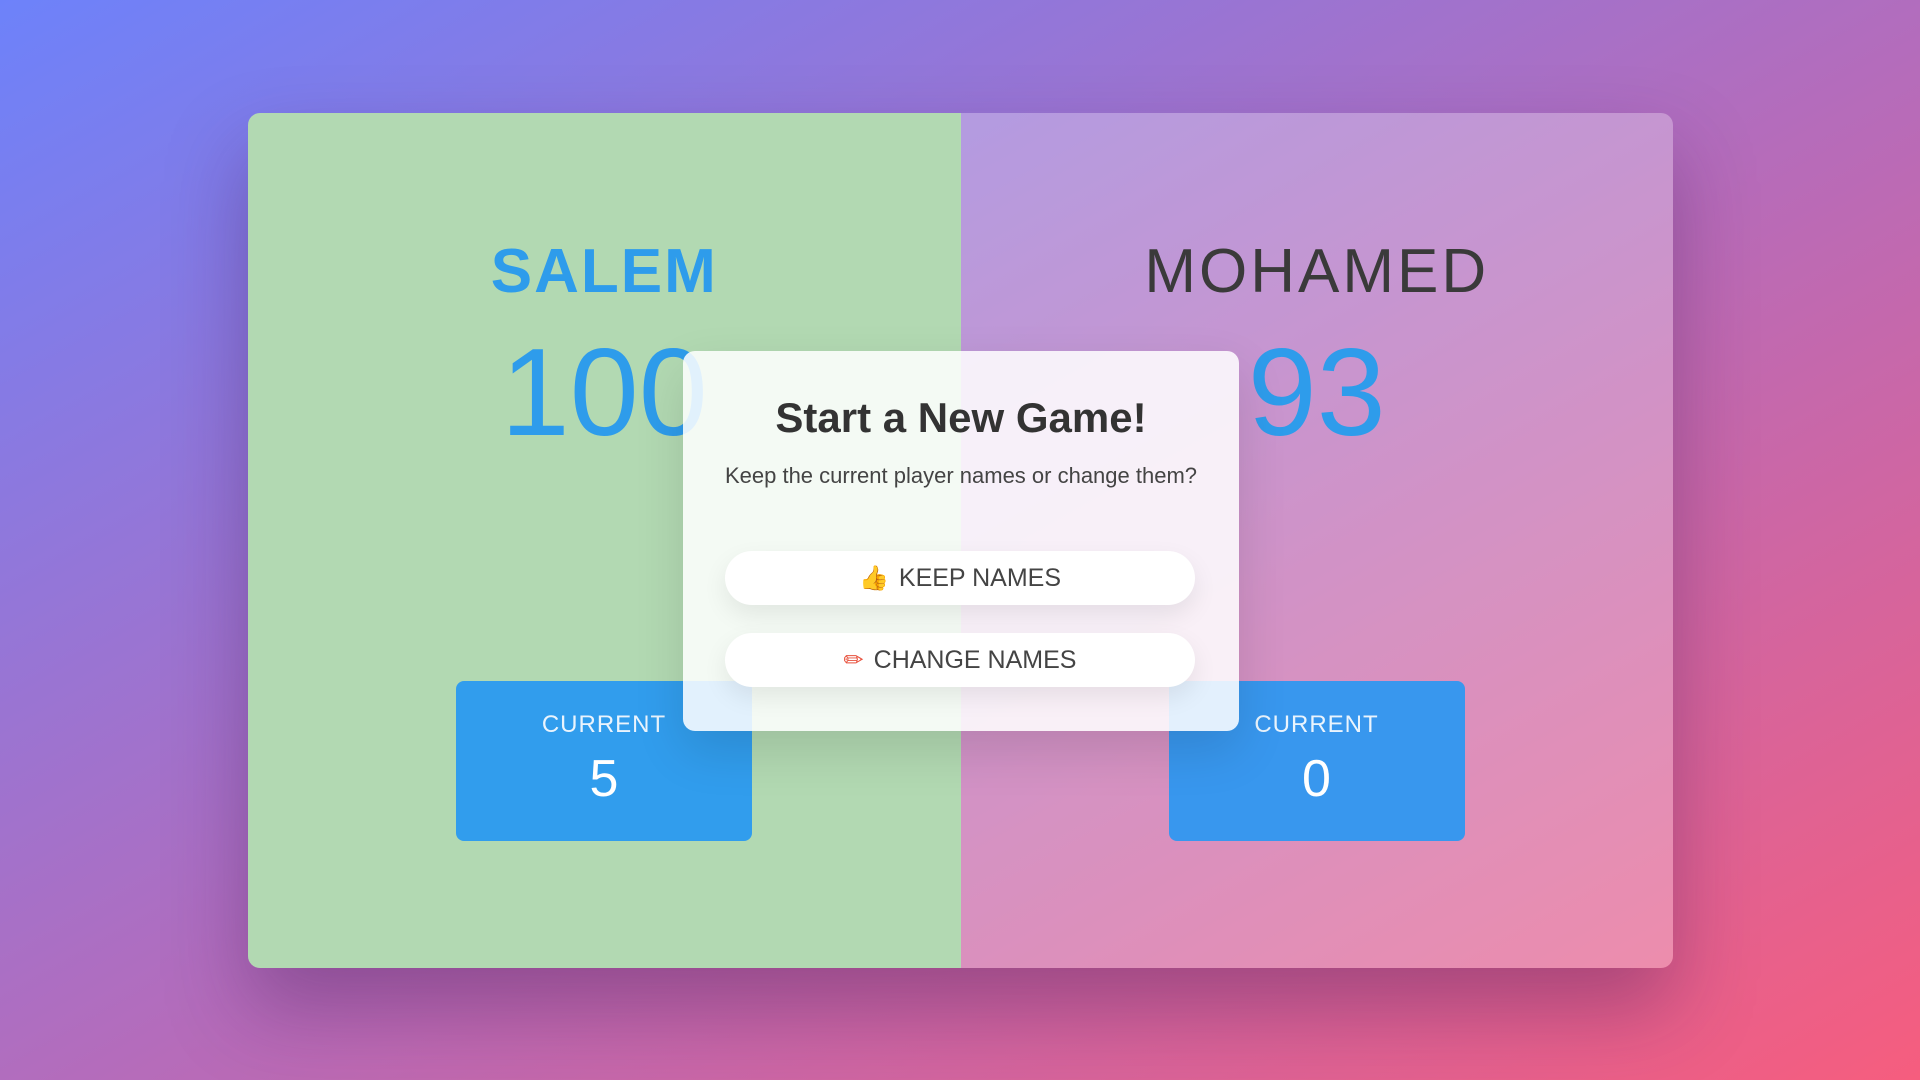 The width and height of the screenshot is (1920, 1080). What do you see at coordinates (961, 417) in the screenshot?
I see `modal-title: Start a New Game!` at bounding box center [961, 417].